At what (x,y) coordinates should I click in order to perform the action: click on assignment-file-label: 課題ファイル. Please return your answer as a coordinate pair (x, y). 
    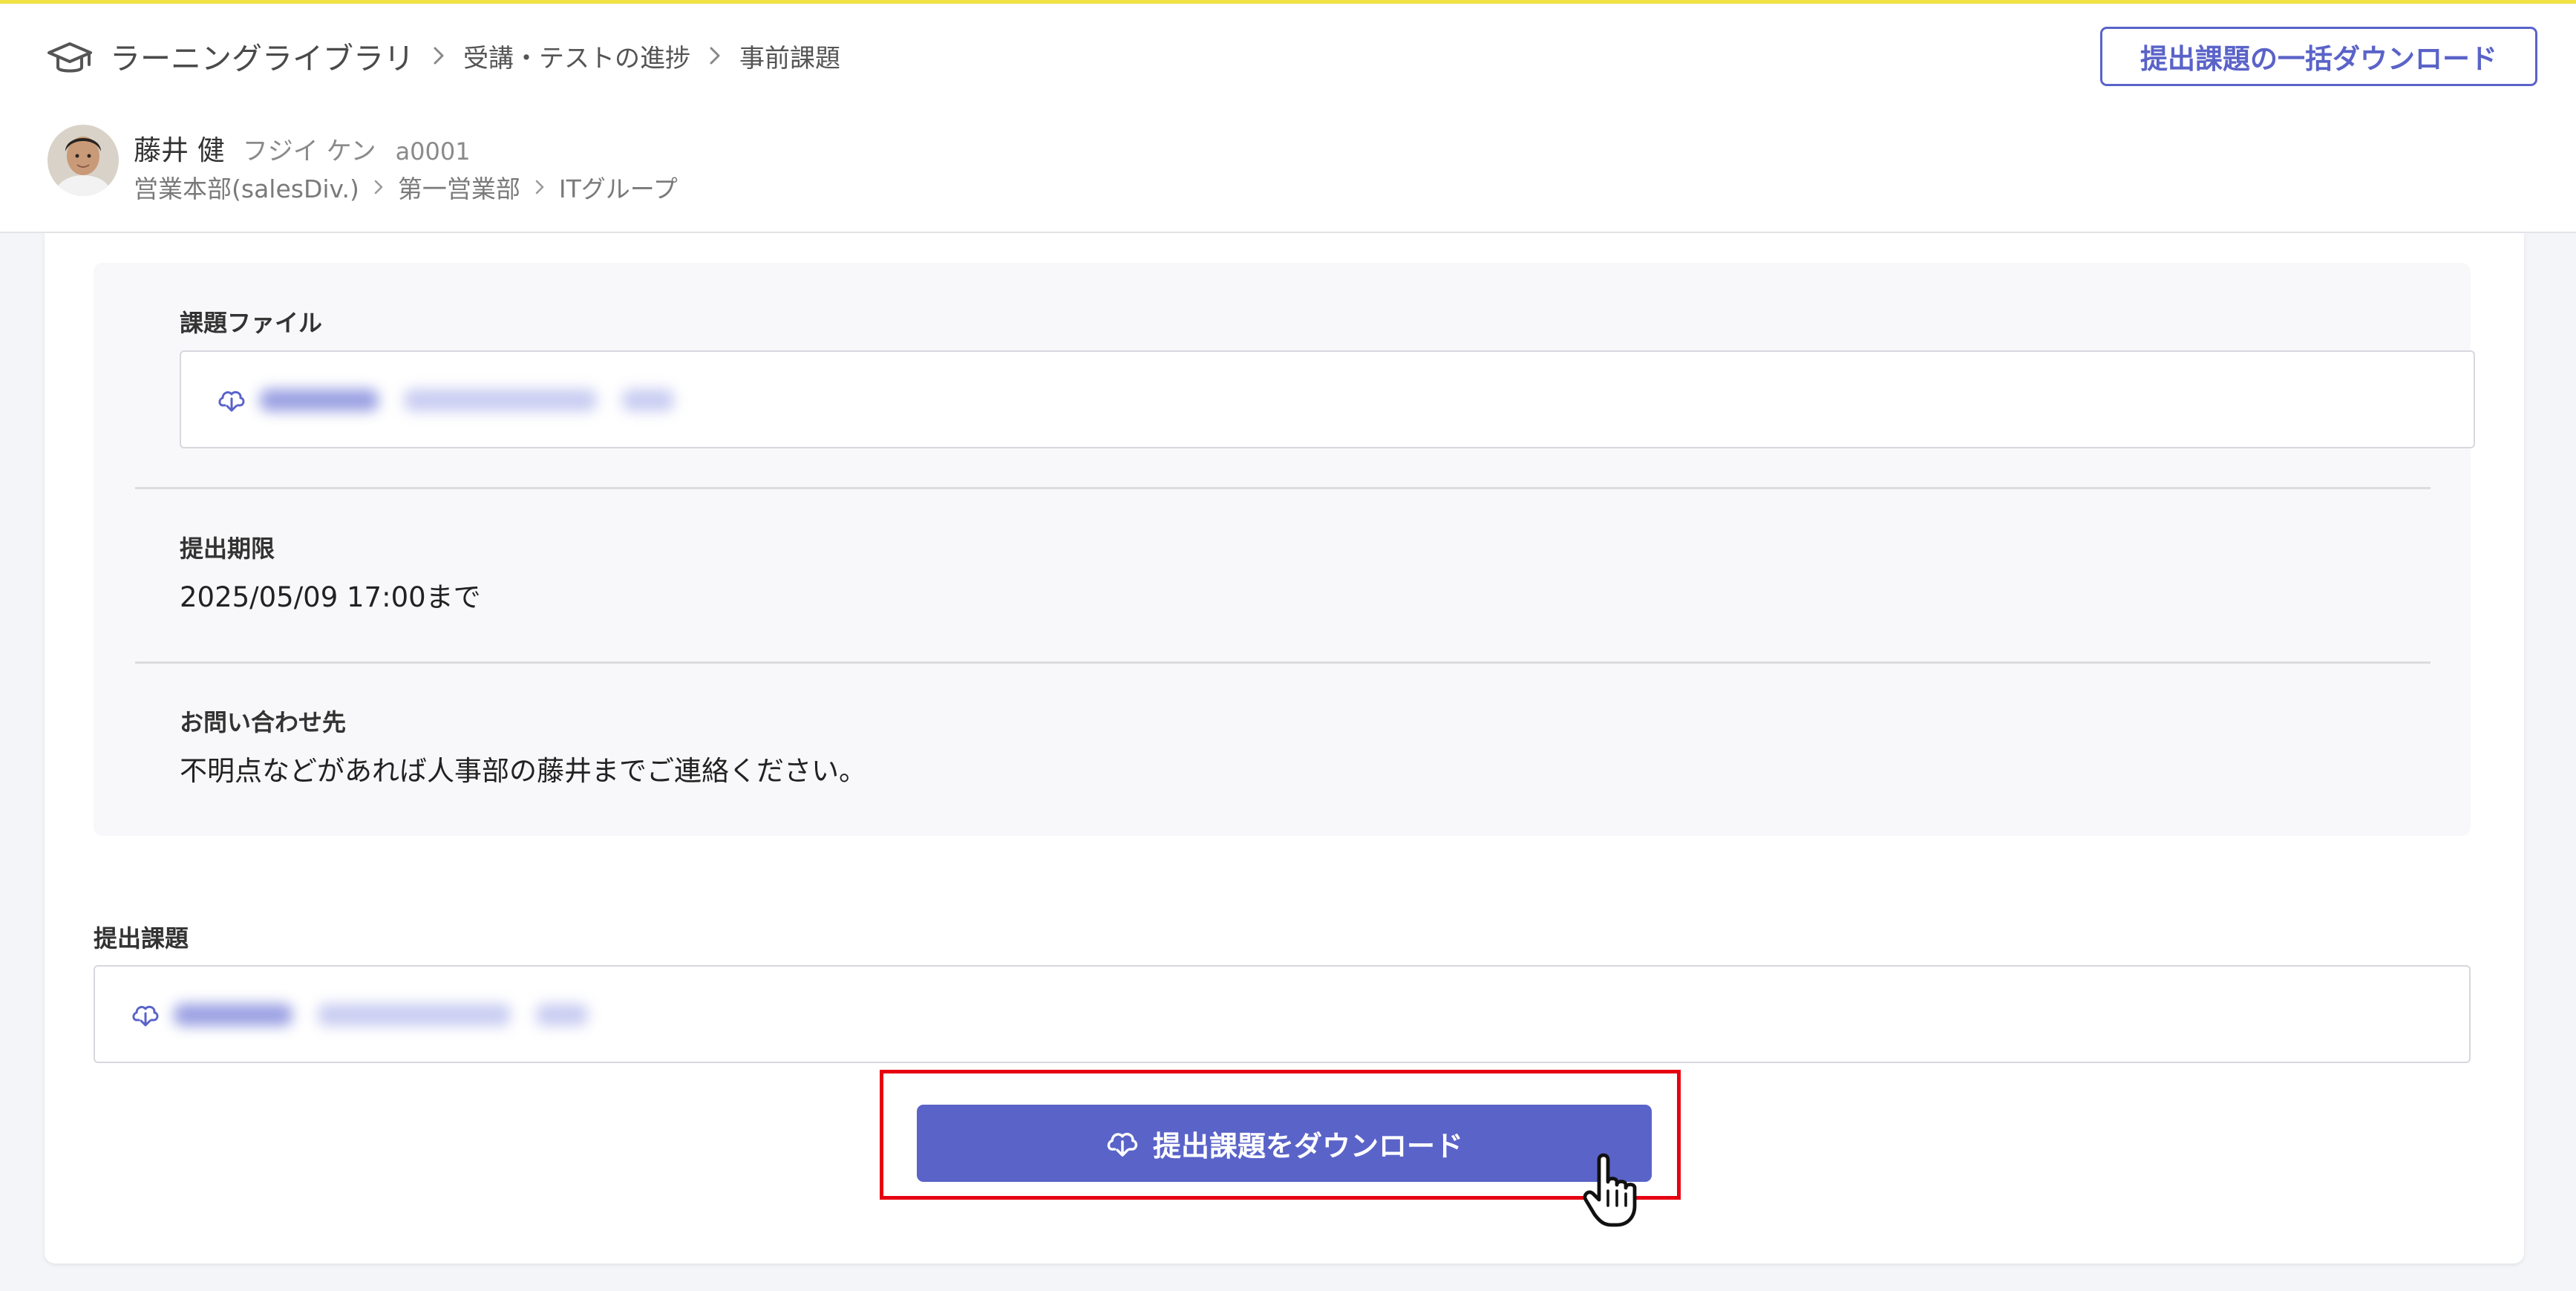
    Looking at the image, I should click on (252, 323).